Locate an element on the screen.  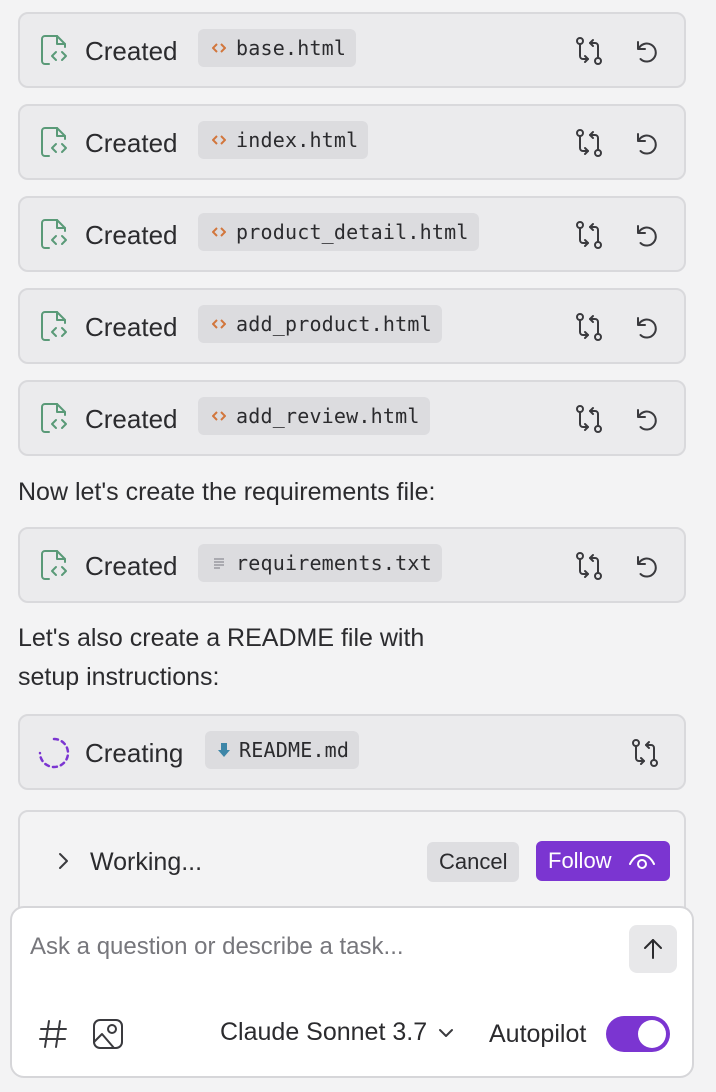
file-chip: index.html is located at coordinates (283, 140).